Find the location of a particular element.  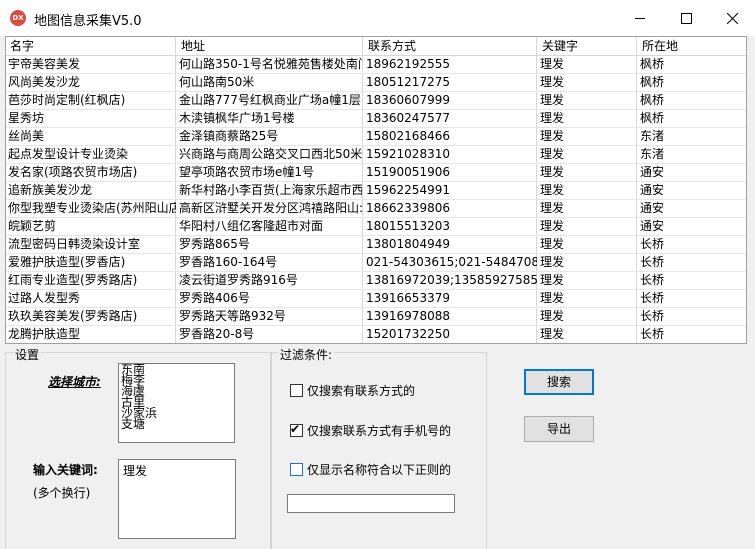

table-row: 宇帝美容美发 何山路350-1号名悦雅苑售楼处南门 18962192555 理发 枫桥 is located at coordinates (376, 64).